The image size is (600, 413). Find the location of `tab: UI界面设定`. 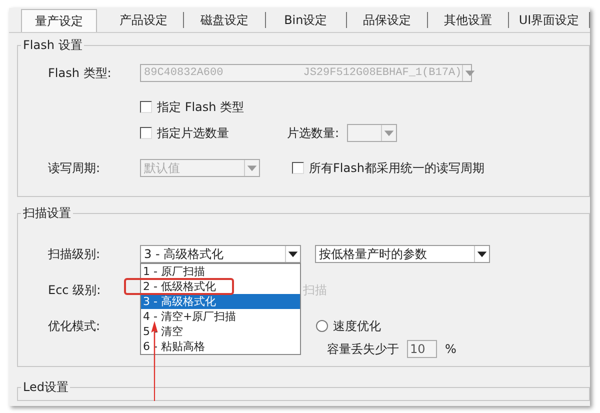

tab: UI界面设定 is located at coordinates (549, 20).